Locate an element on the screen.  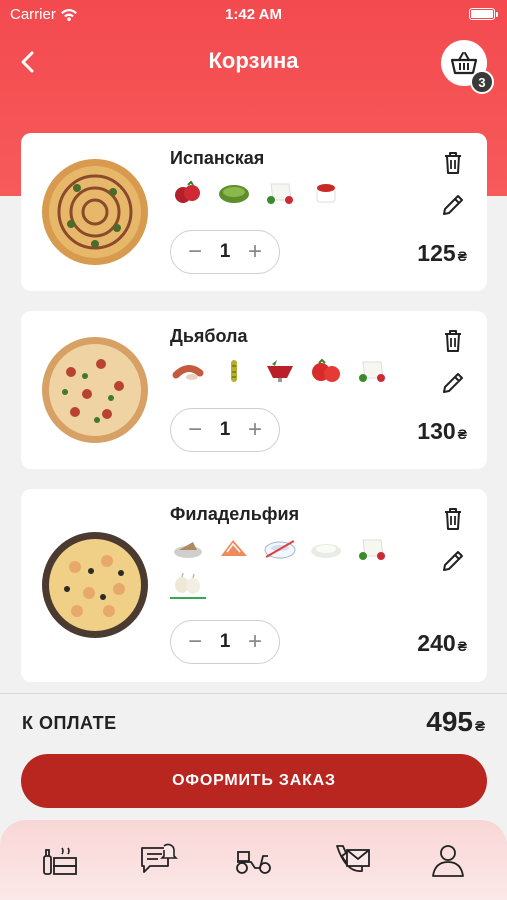
item-price: 240 ₴ is located at coordinates (442, 643).